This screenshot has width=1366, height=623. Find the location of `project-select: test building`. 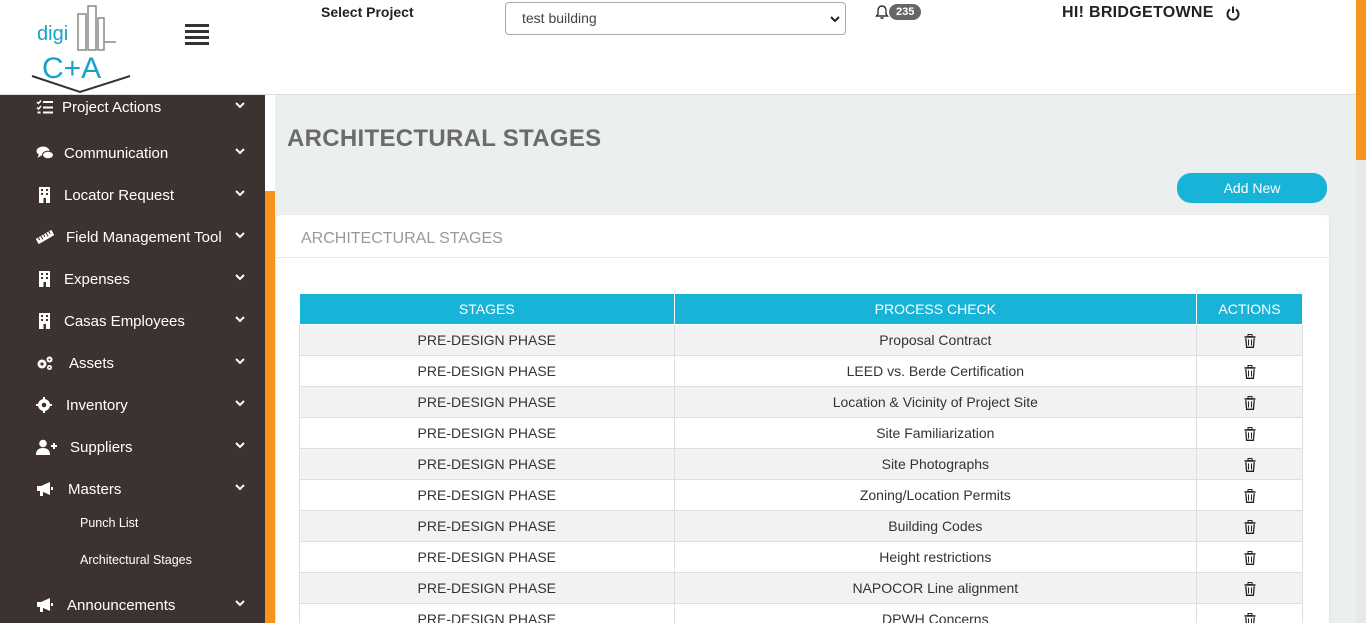

project-select: test building is located at coordinates (675, 18).